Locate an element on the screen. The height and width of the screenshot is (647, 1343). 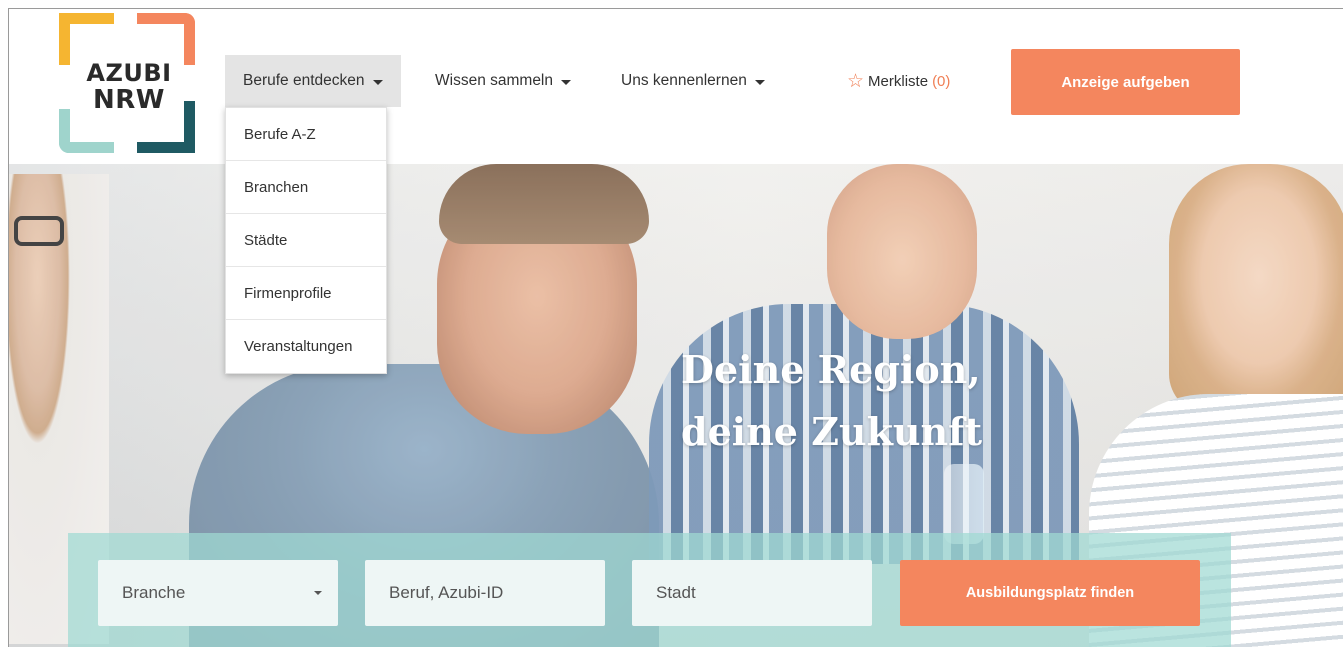
logo-bar-teal-h is located at coordinates (86, 147).